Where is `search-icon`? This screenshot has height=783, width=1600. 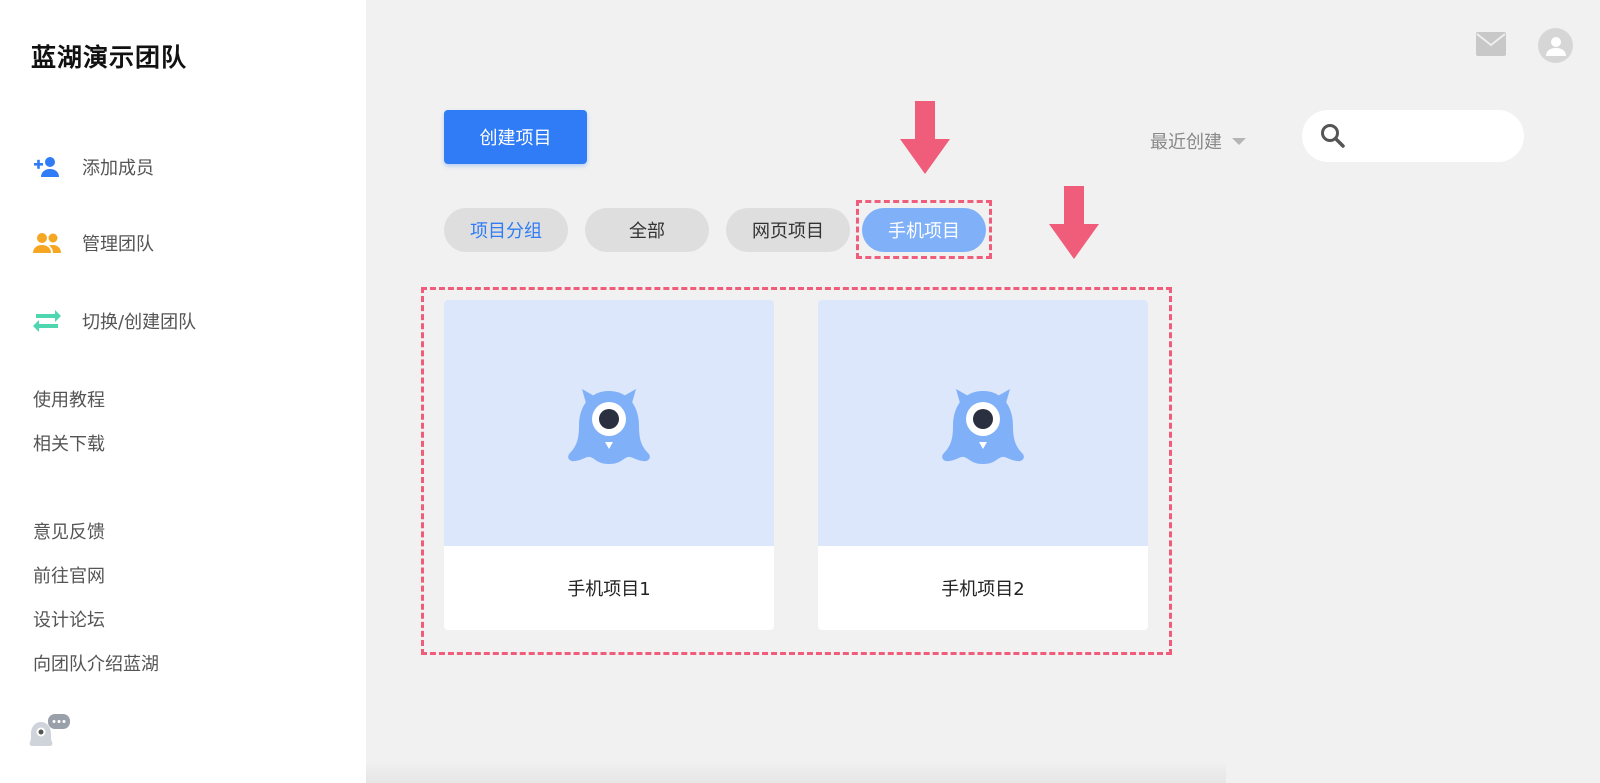 search-icon is located at coordinates (1333, 136).